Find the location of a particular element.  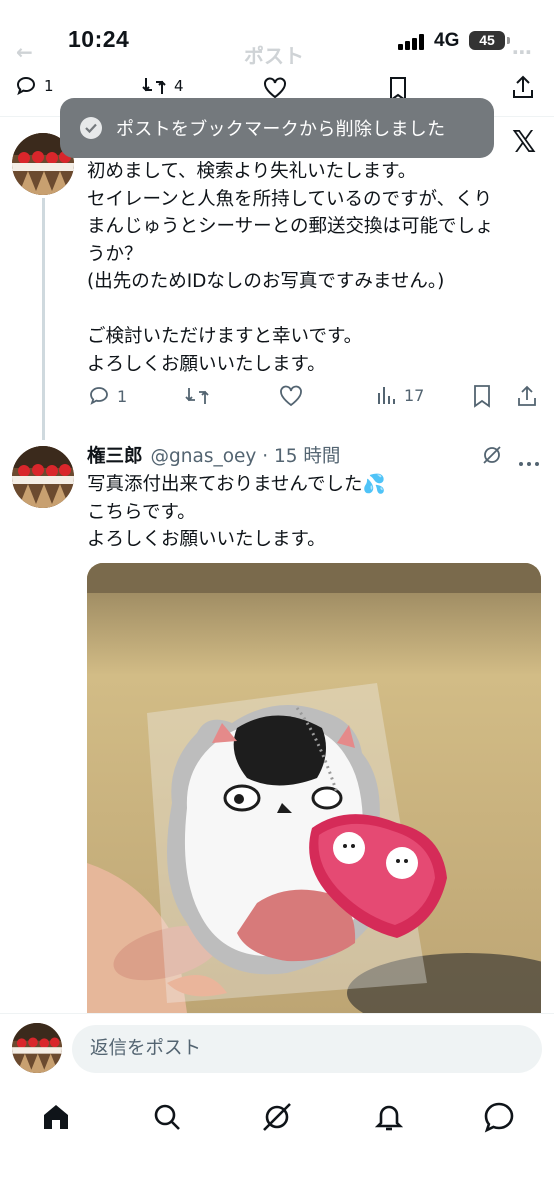

like-button is located at coordinates (291, 396).